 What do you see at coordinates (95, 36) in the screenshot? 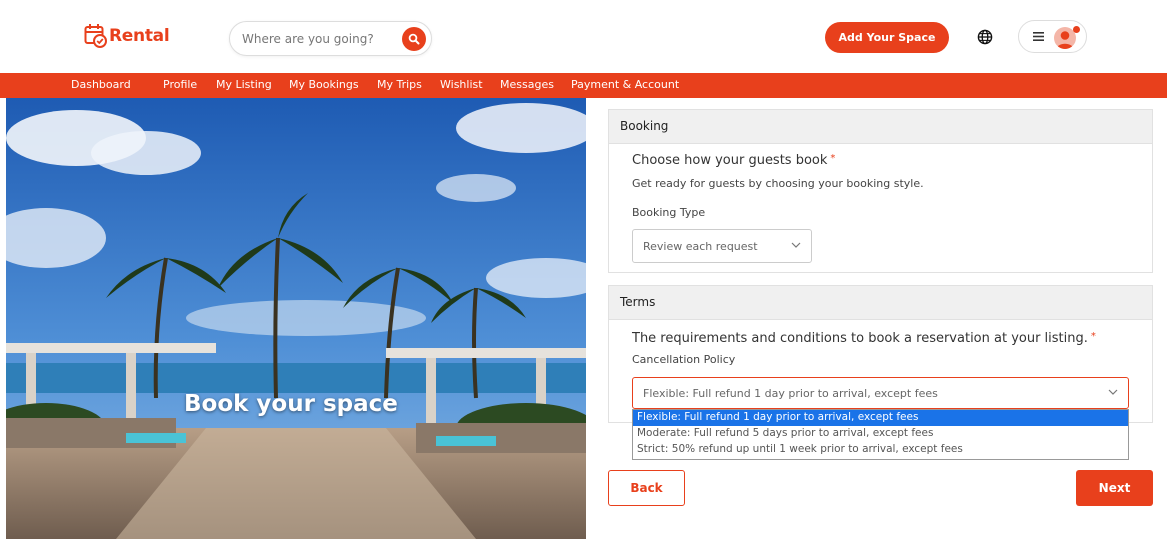
I see `calendar-check-icon` at bounding box center [95, 36].